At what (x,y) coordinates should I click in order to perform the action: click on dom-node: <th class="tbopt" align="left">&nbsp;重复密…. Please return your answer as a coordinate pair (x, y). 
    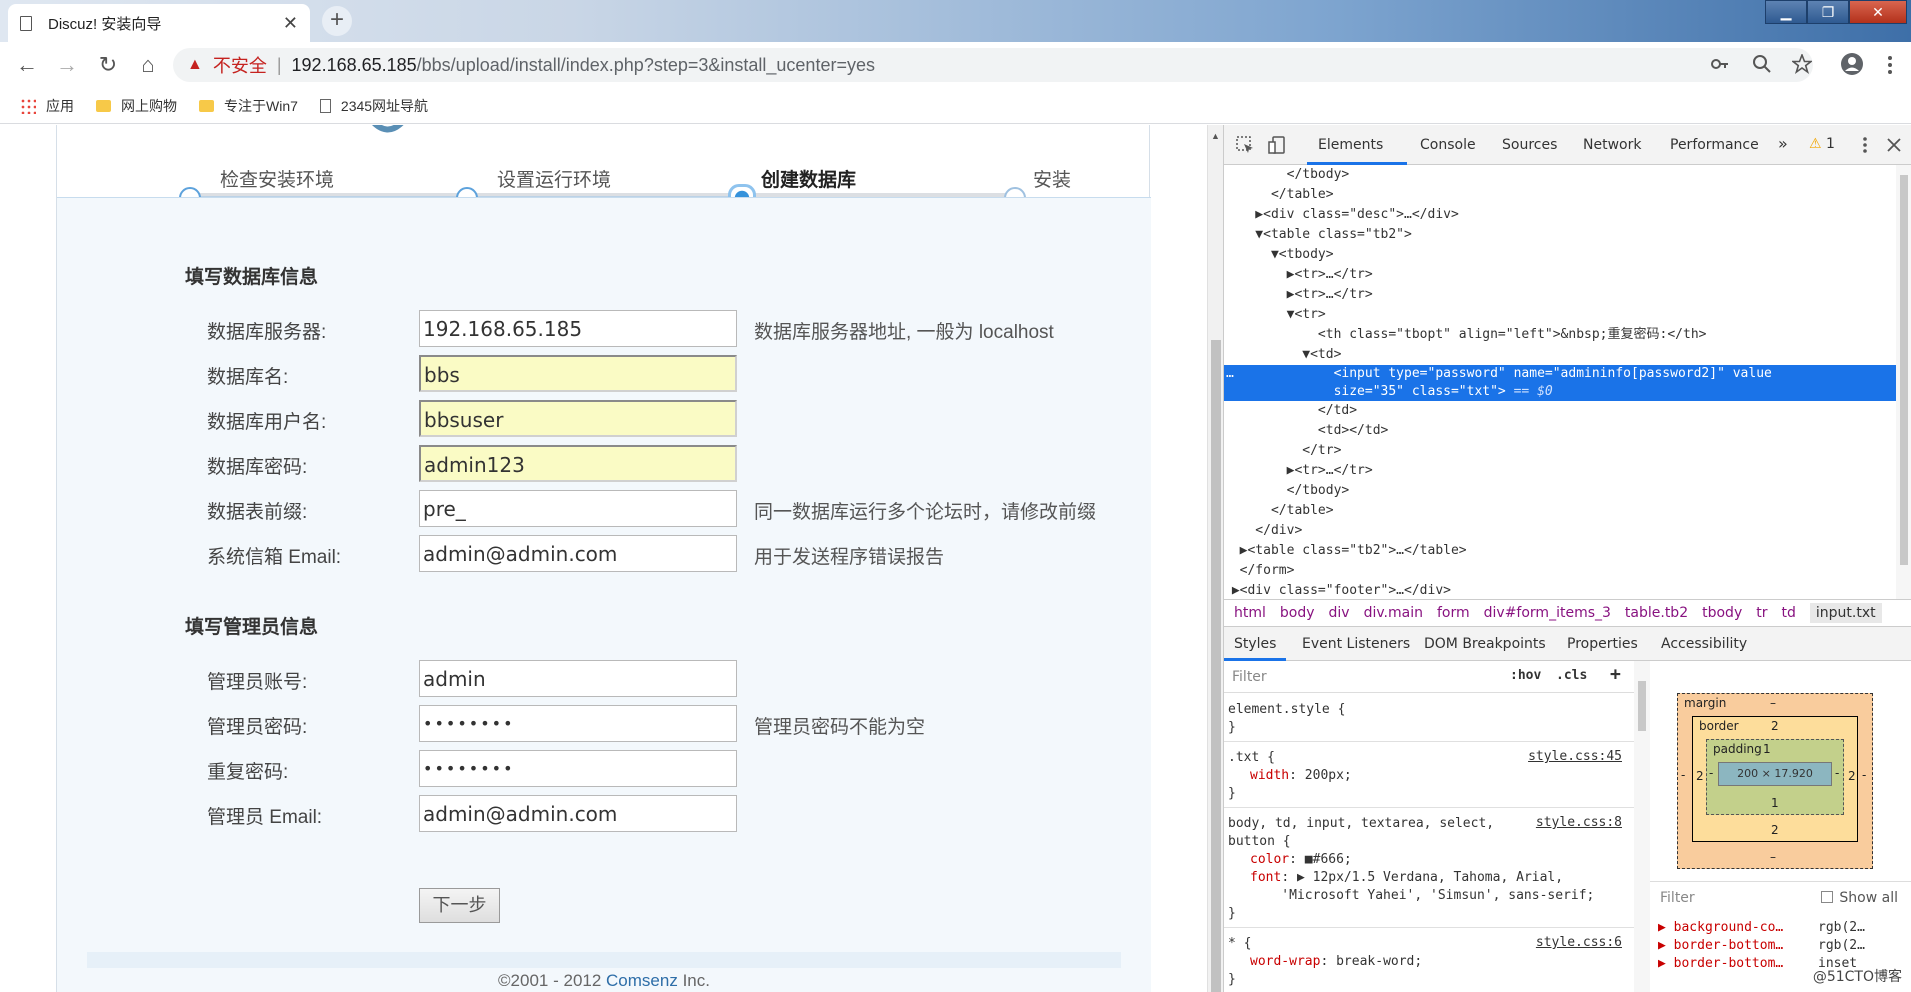
    Looking at the image, I should click on (1560, 335).